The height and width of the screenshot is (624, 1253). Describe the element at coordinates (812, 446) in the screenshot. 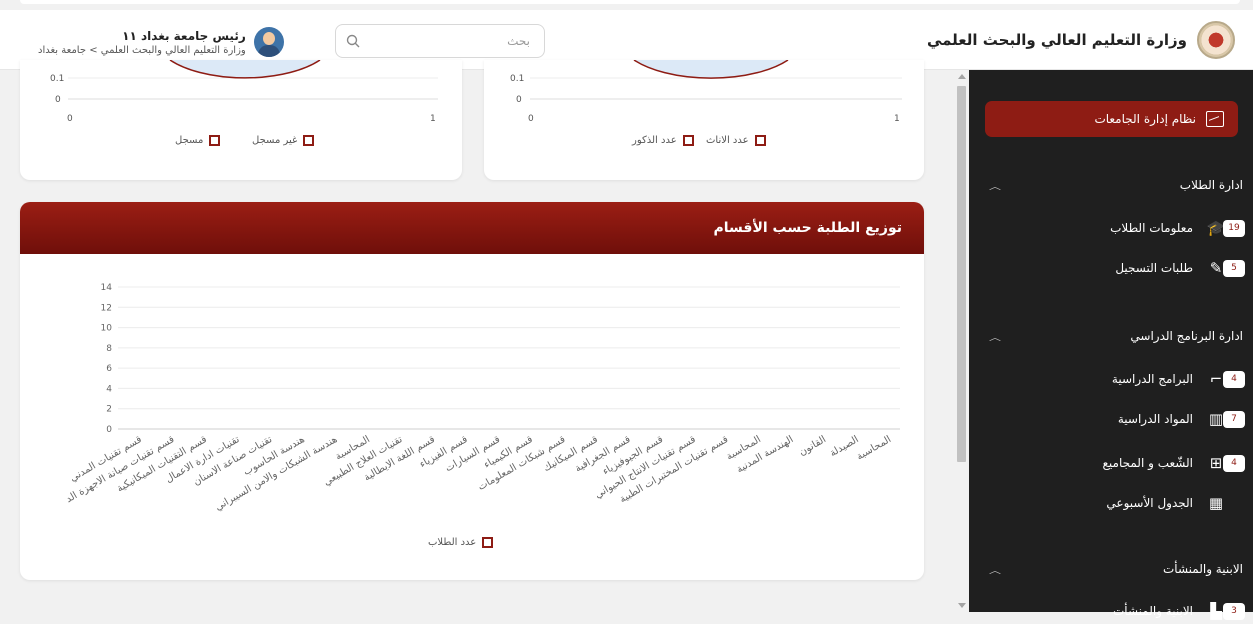

I see `x-tick-label: القانون` at that location.